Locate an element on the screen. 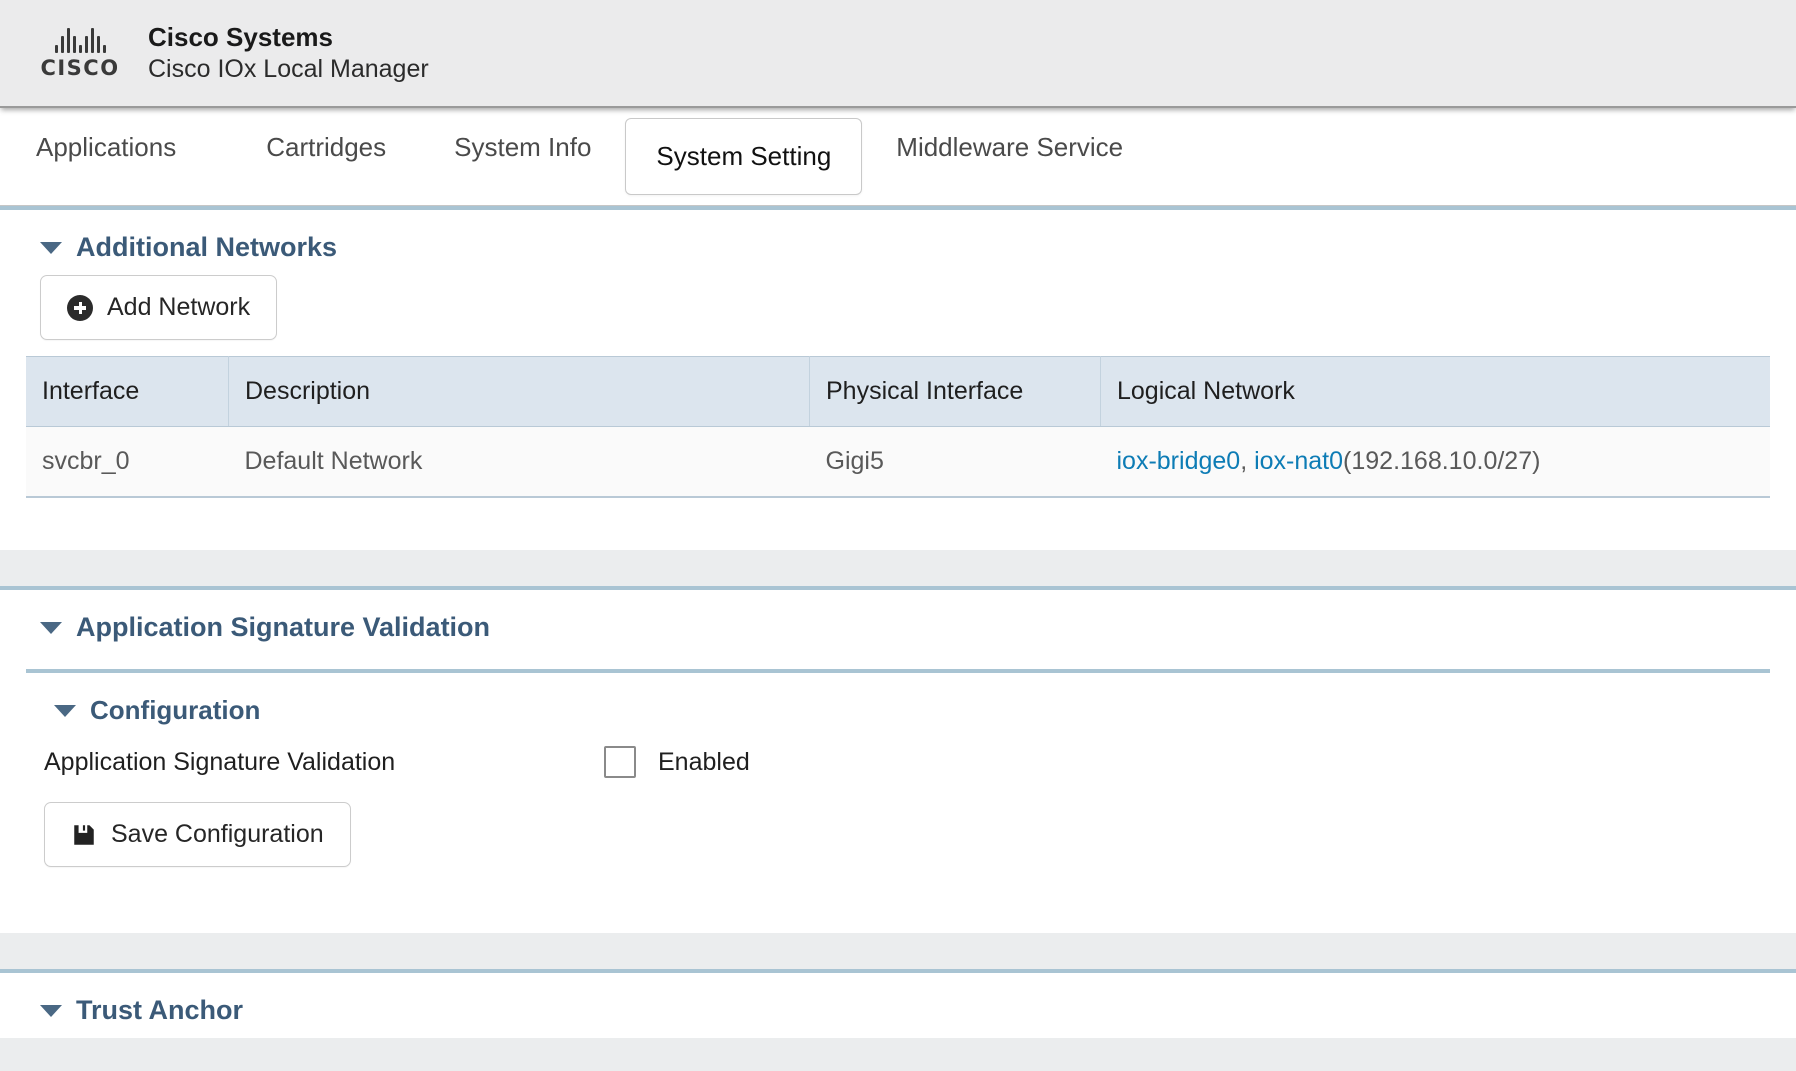 The image size is (1796, 1071). save-floppy-icon is located at coordinates (84, 834).